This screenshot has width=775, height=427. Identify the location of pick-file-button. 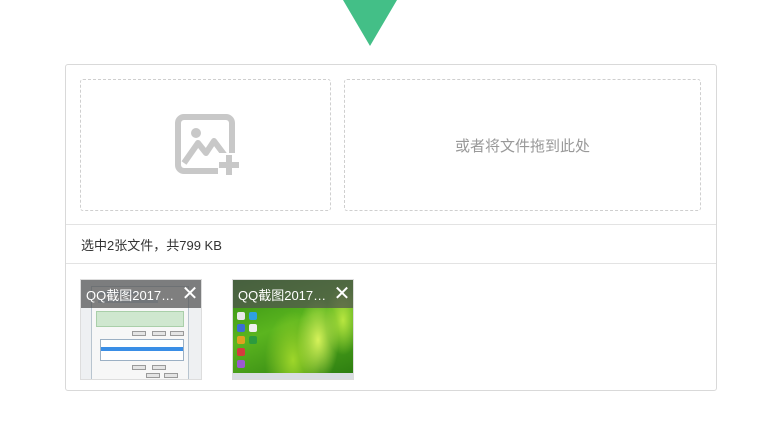
(205, 145).